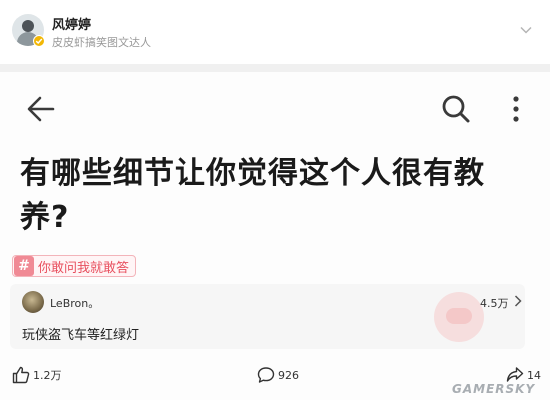 The image size is (550, 400). Describe the element at coordinates (288, 375) in the screenshot. I see `comment-count: 926` at that location.